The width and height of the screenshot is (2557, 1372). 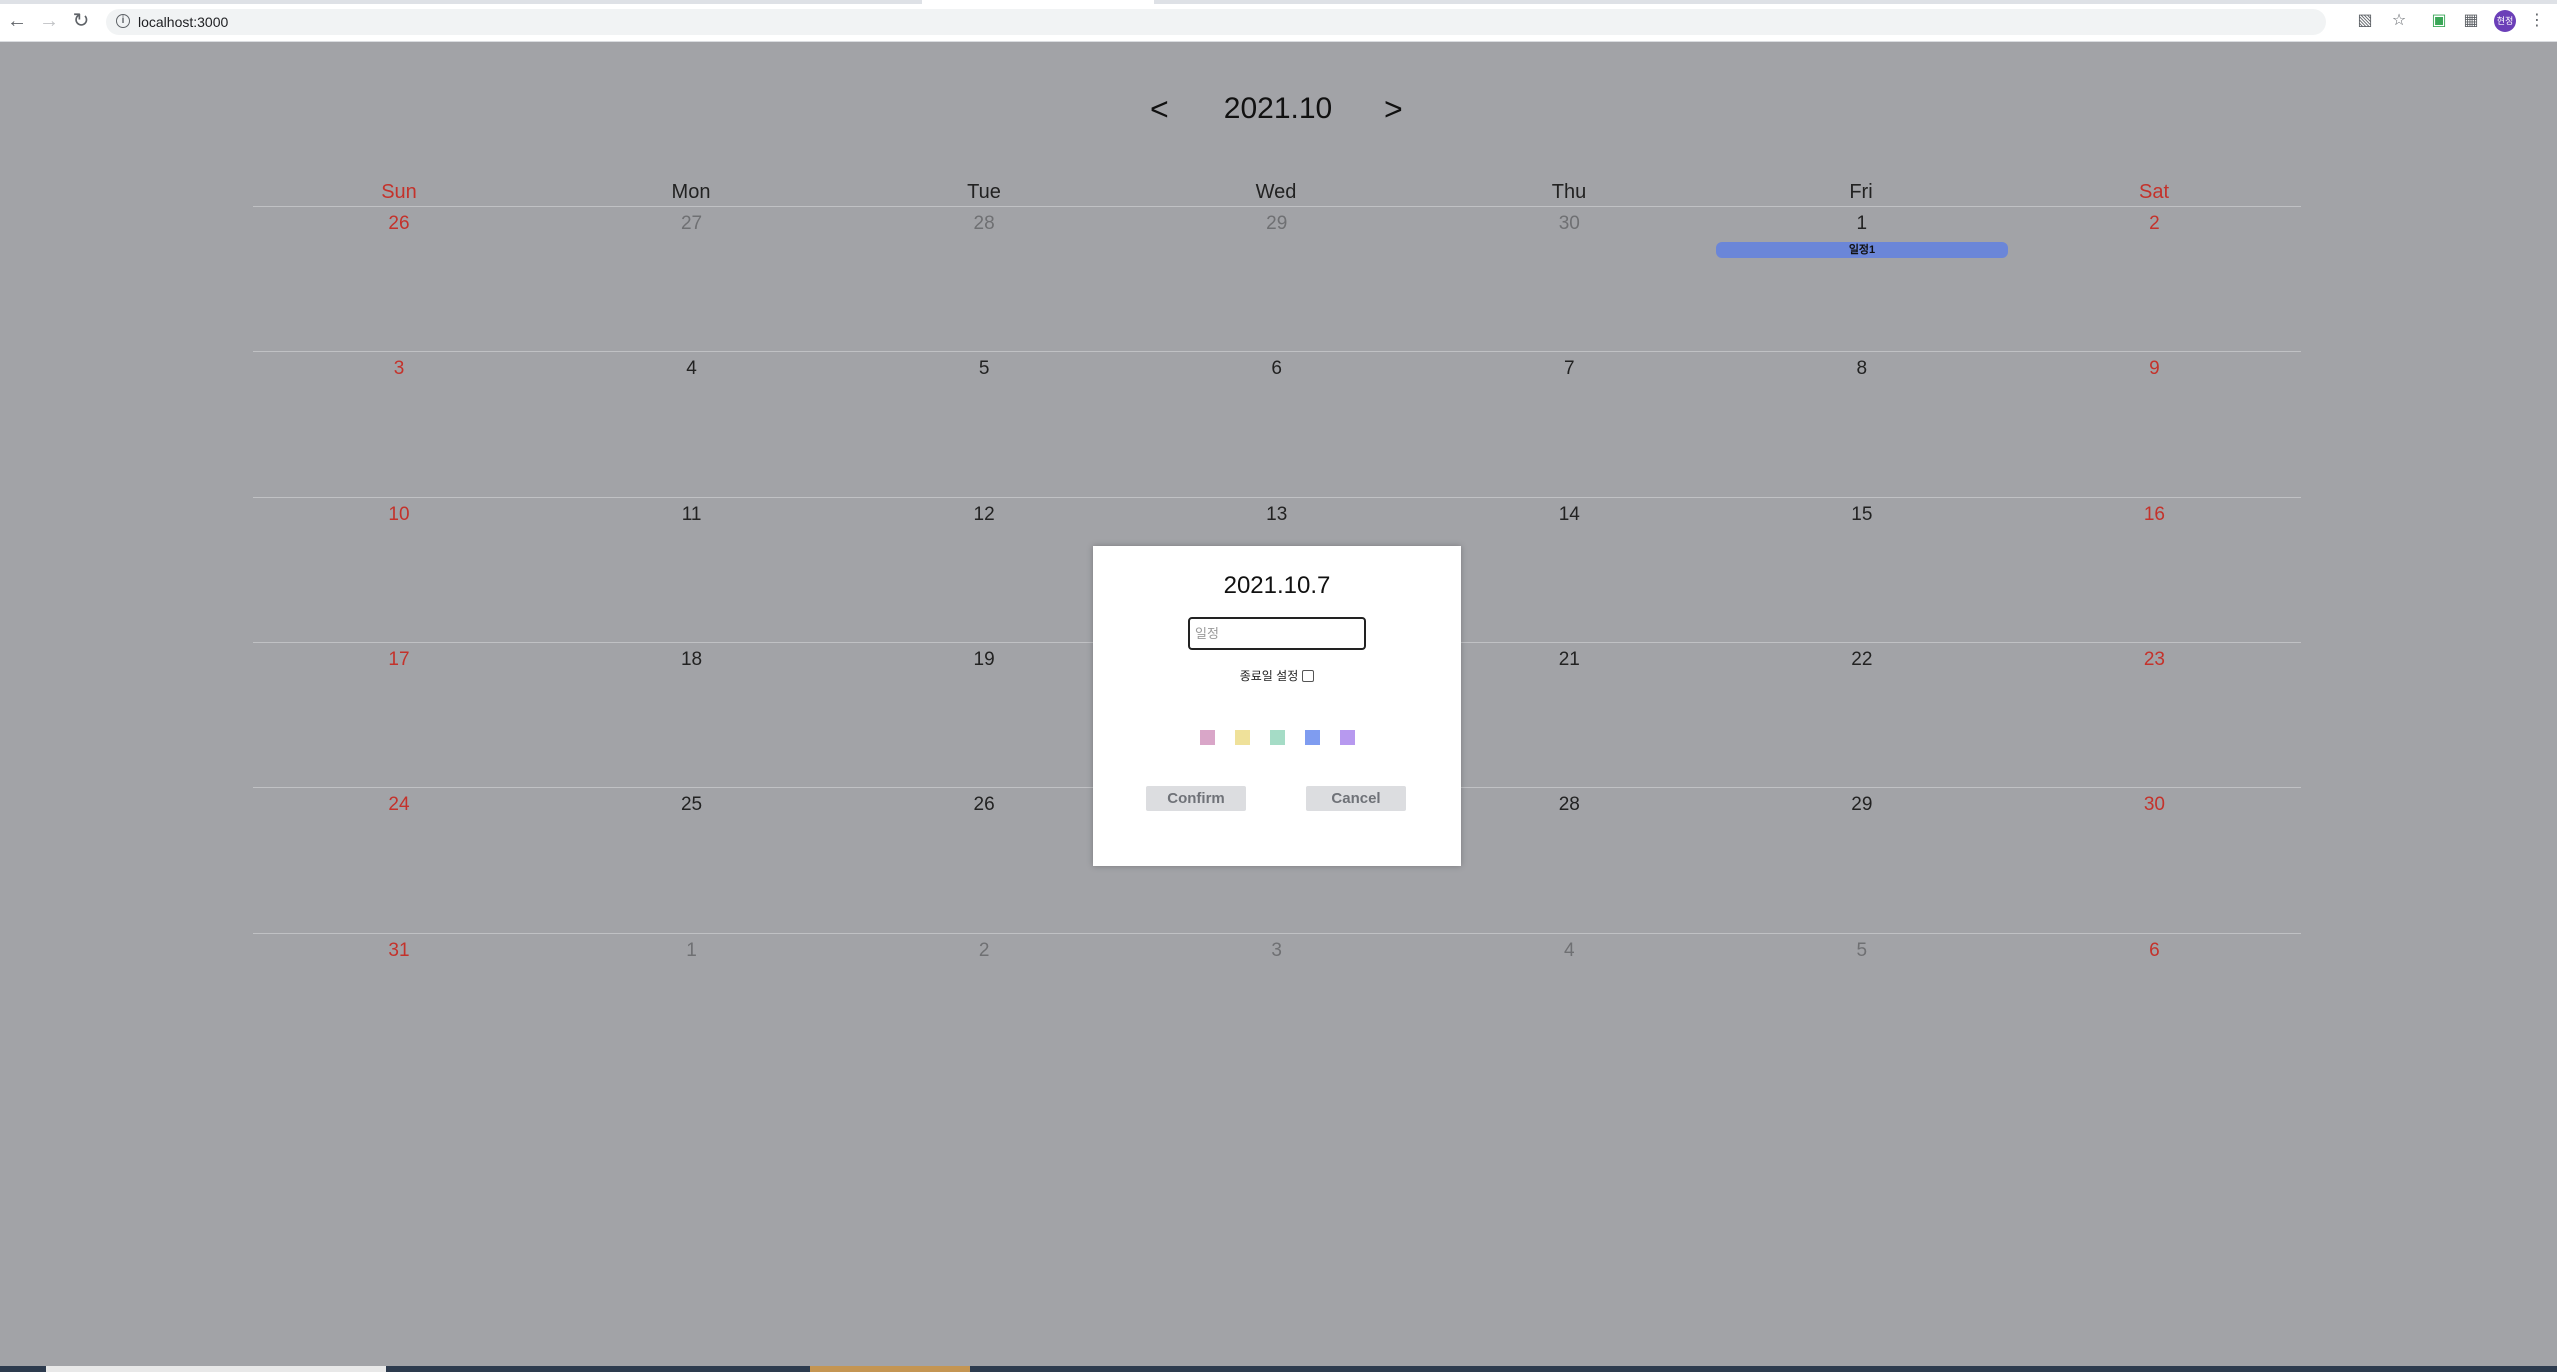 What do you see at coordinates (1277, 706) in the screenshot?
I see `add-event-modal: 2021.10.7 종료일 설정 Confirm Cancel` at bounding box center [1277, 706].